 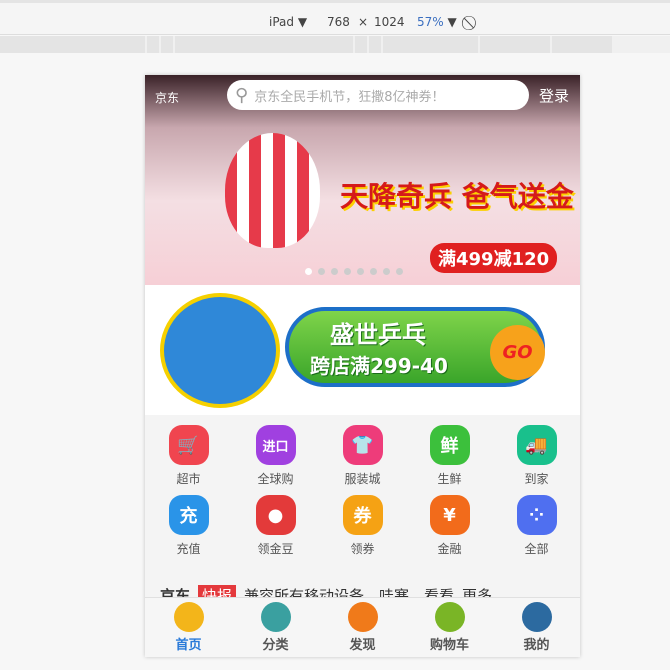 What do you see at coordinates (349, 97) in the screenshot?
I see `search-placeholder: 京东全民手机节，狂撒8亿神券！` at bounding box center [349, 97].